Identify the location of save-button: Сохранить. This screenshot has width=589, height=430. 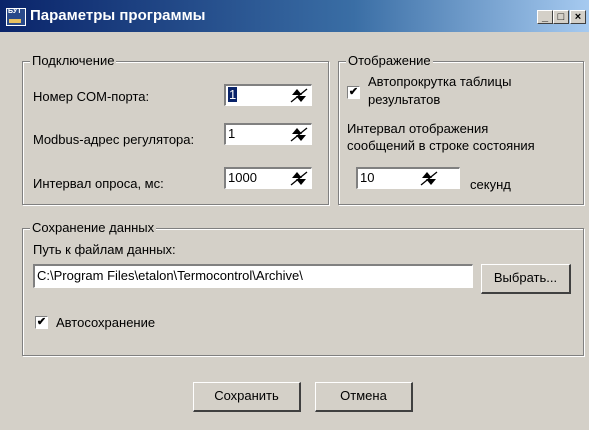
(247, 397).